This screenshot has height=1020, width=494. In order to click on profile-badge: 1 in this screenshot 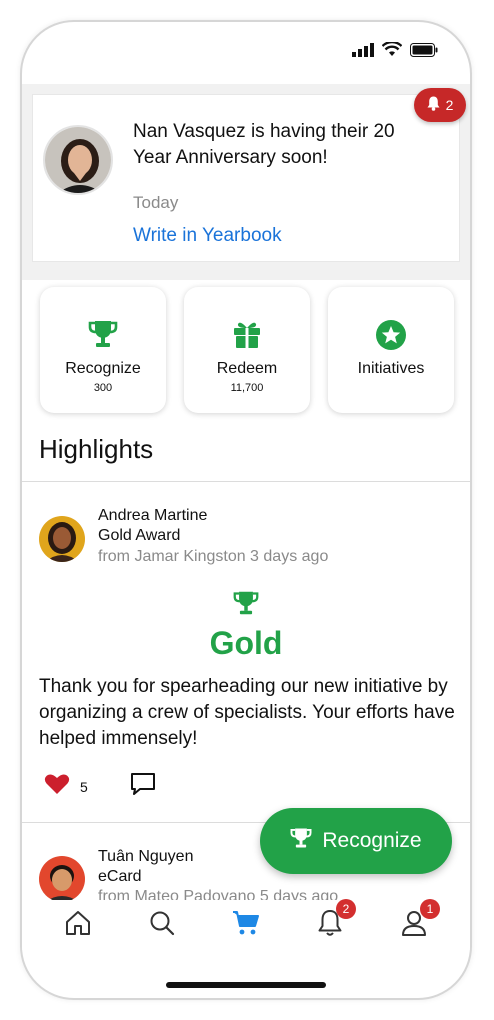, I will do `click(430, 909)`.